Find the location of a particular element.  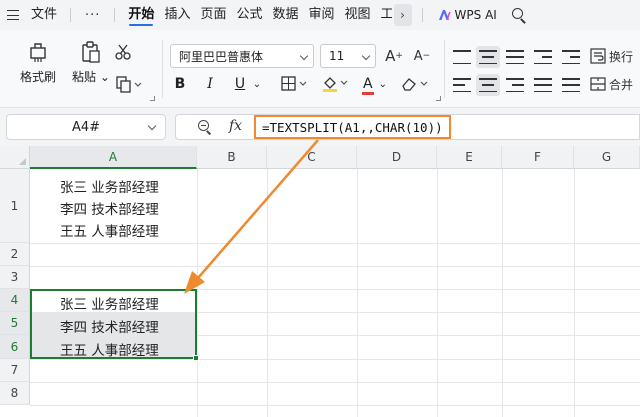

tab-formula: 公式 is located at coordinates (249, 15).